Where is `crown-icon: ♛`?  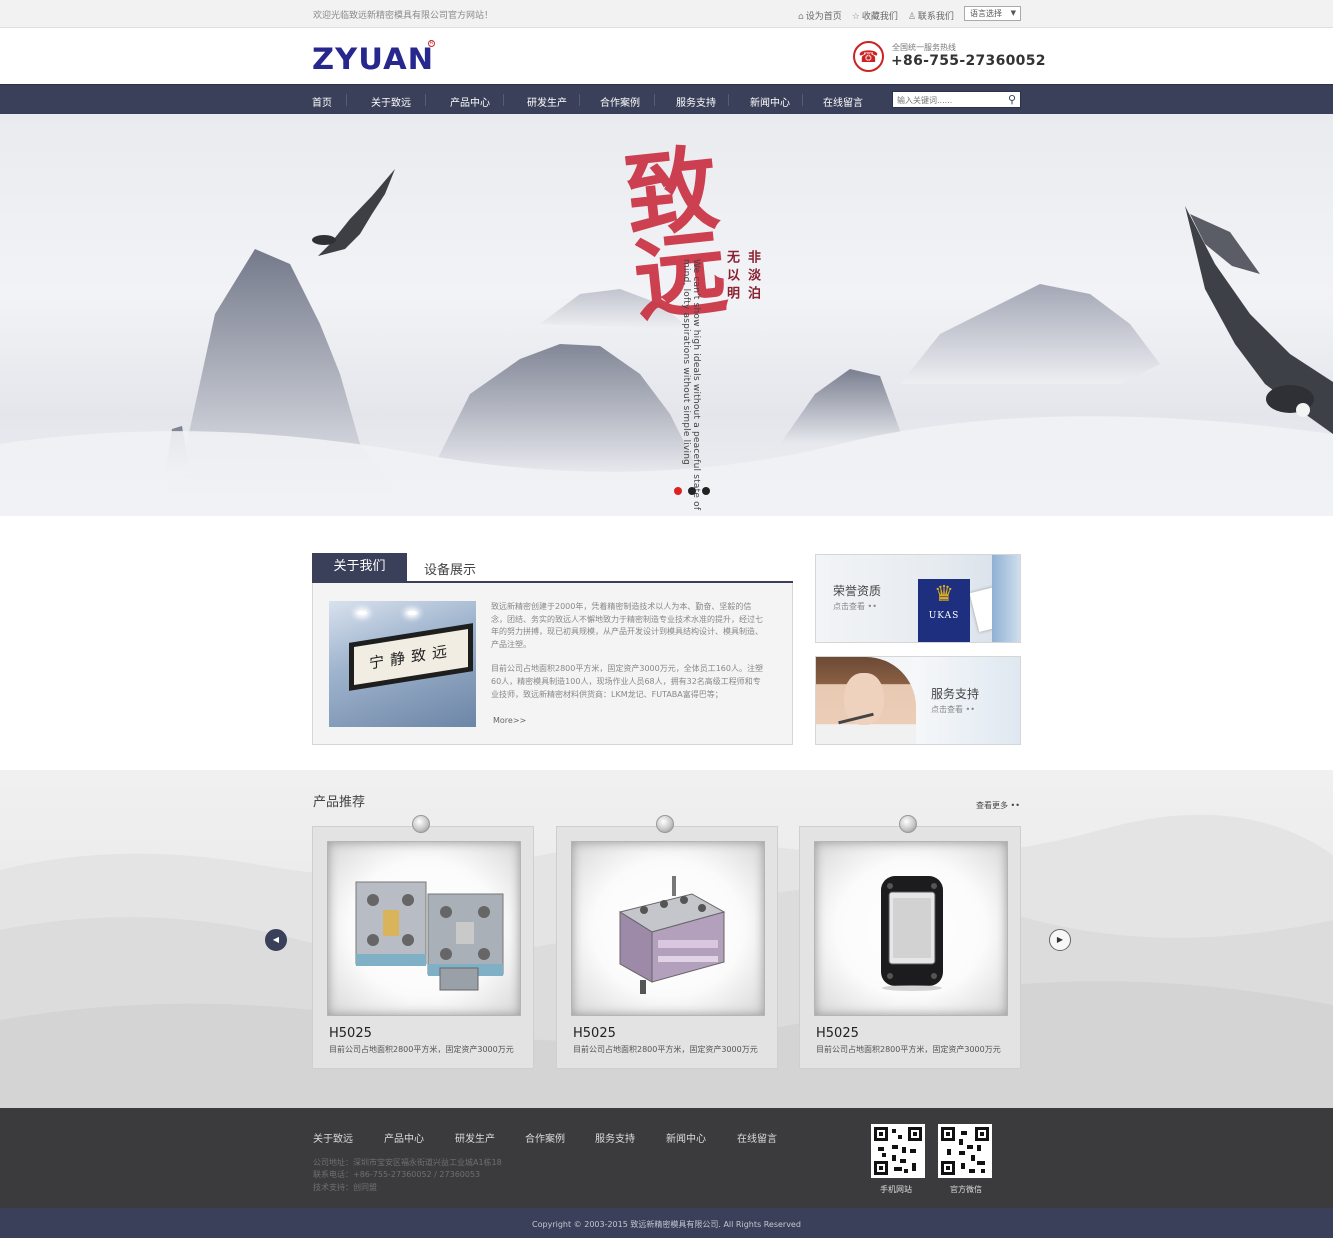
crown-icon: ♛ is located at coordinates (944, 594).